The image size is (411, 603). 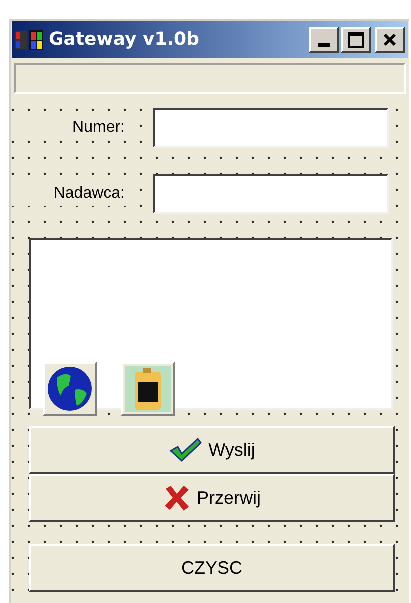 I want to click on cross-icon, so click(x=176, y=498).